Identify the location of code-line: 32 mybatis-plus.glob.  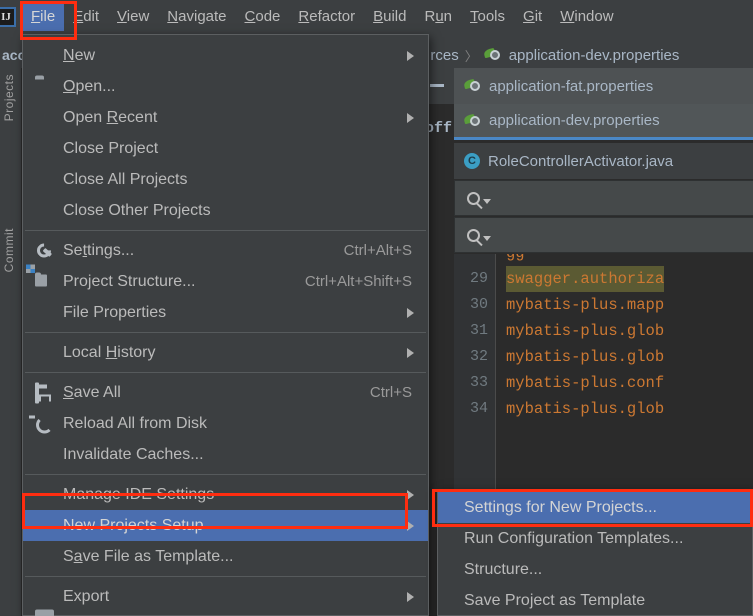
(603, 357).